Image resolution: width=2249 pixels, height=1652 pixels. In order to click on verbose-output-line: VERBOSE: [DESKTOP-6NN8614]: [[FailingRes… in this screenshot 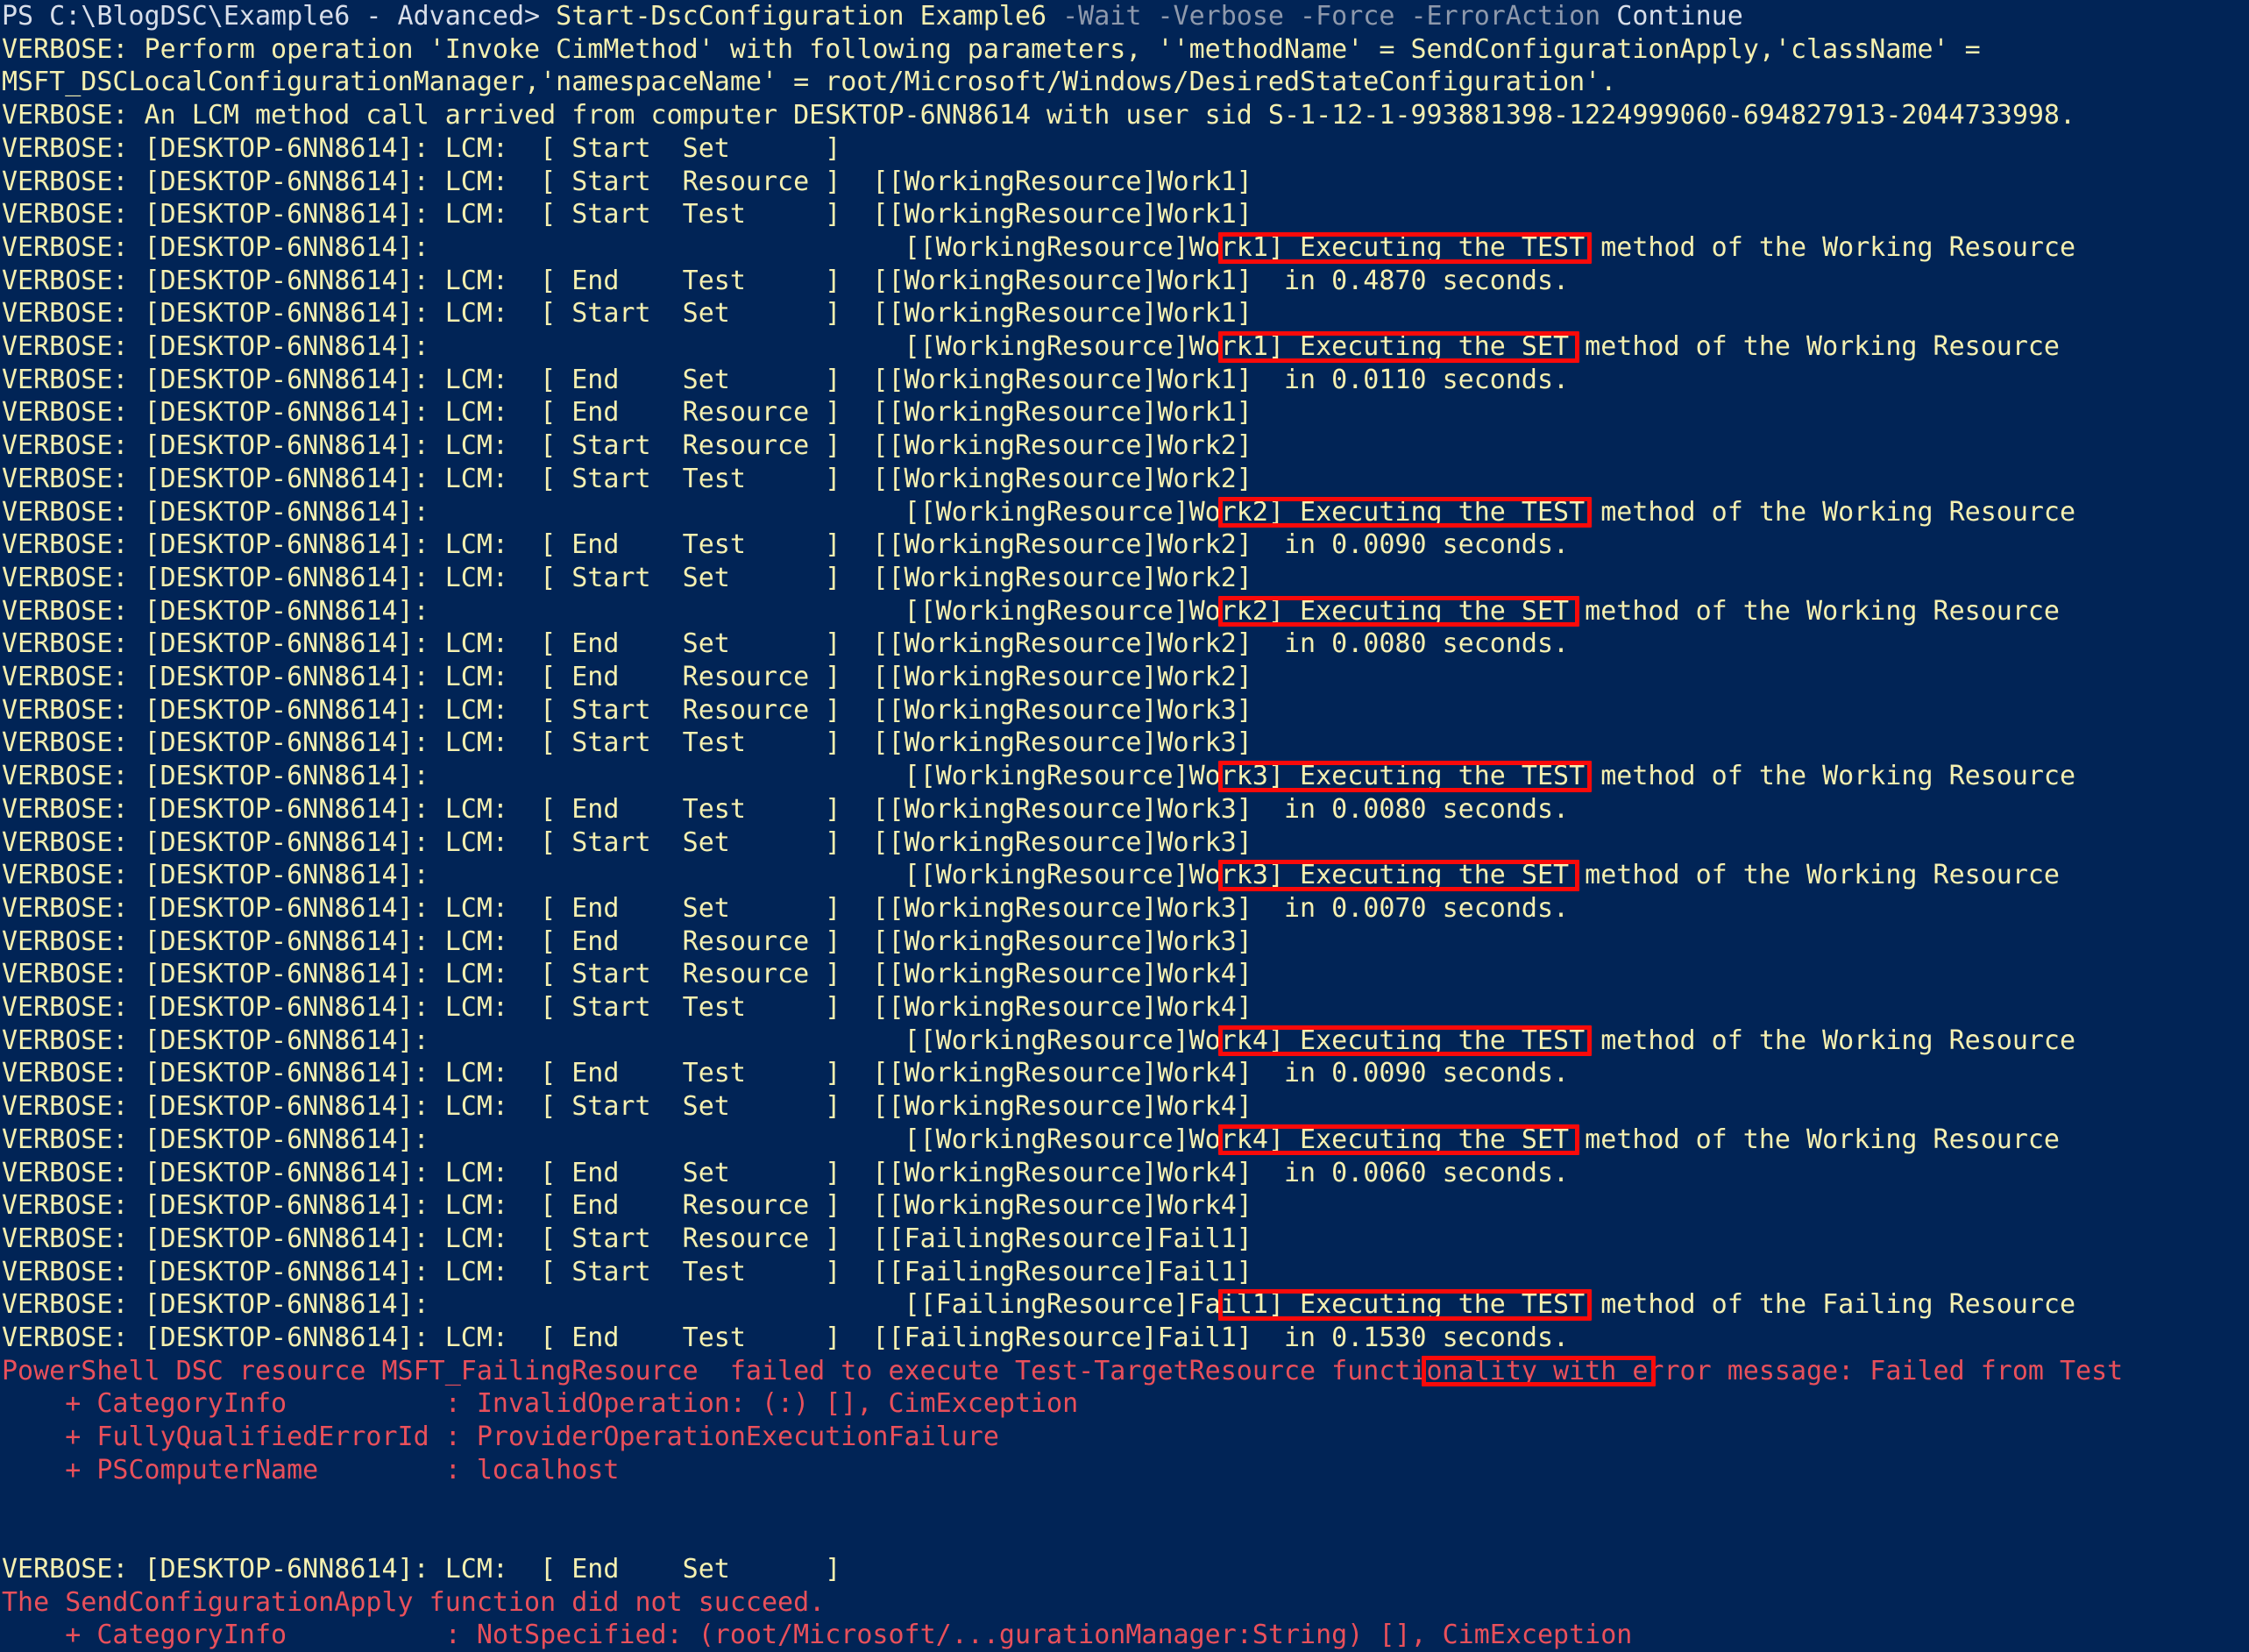, I will do `click(1039, 1305)`.